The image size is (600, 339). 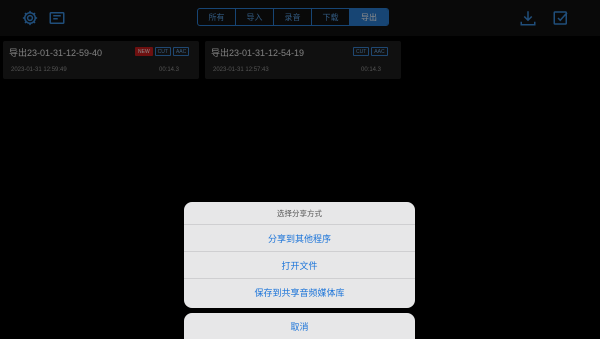 I want to click on share-sheet: 选择分享方式 分享到其他程序 打开文件 保存到共享音频媒体库, so click(x=299, y=255).